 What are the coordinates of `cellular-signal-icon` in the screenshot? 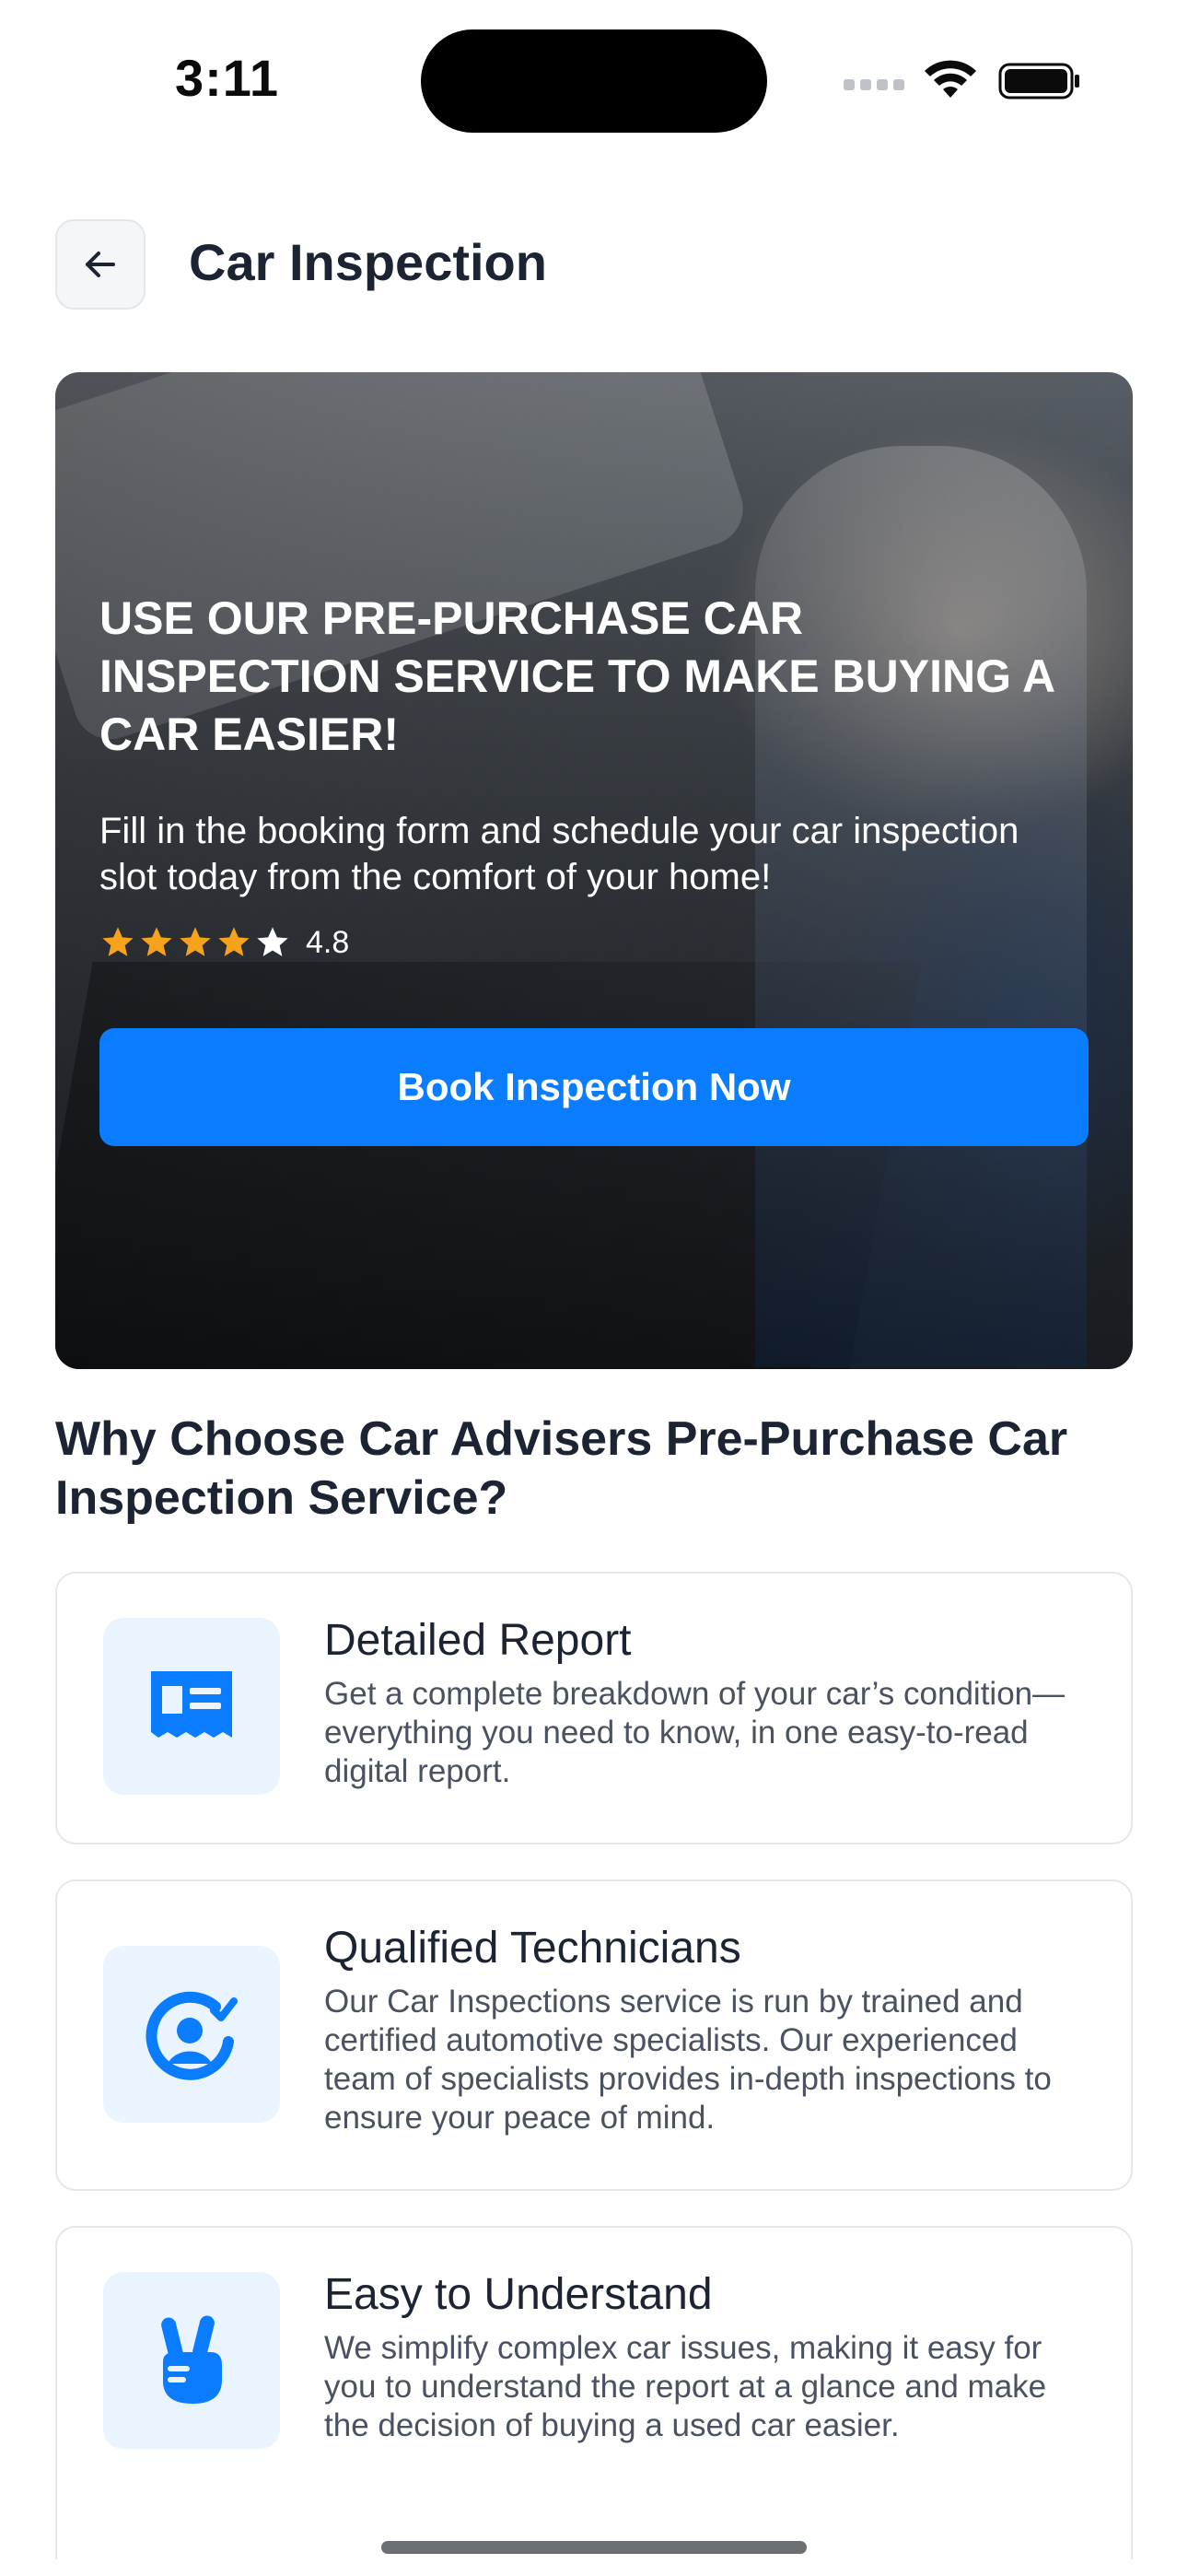 It's located at (874, 84).